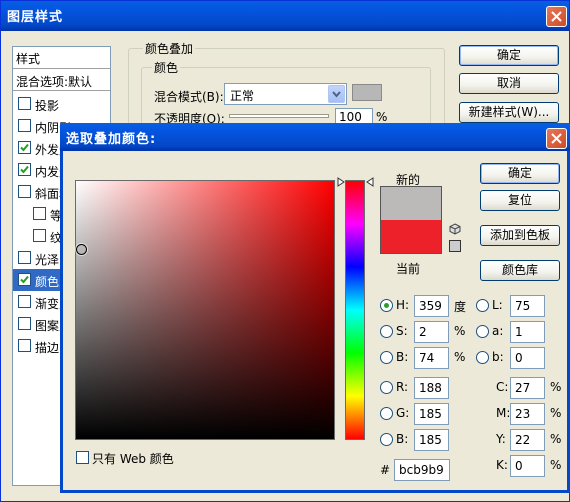 This screenshot has height=502, width=570. I want to click on field-unit-y: %, so click(556, 439).